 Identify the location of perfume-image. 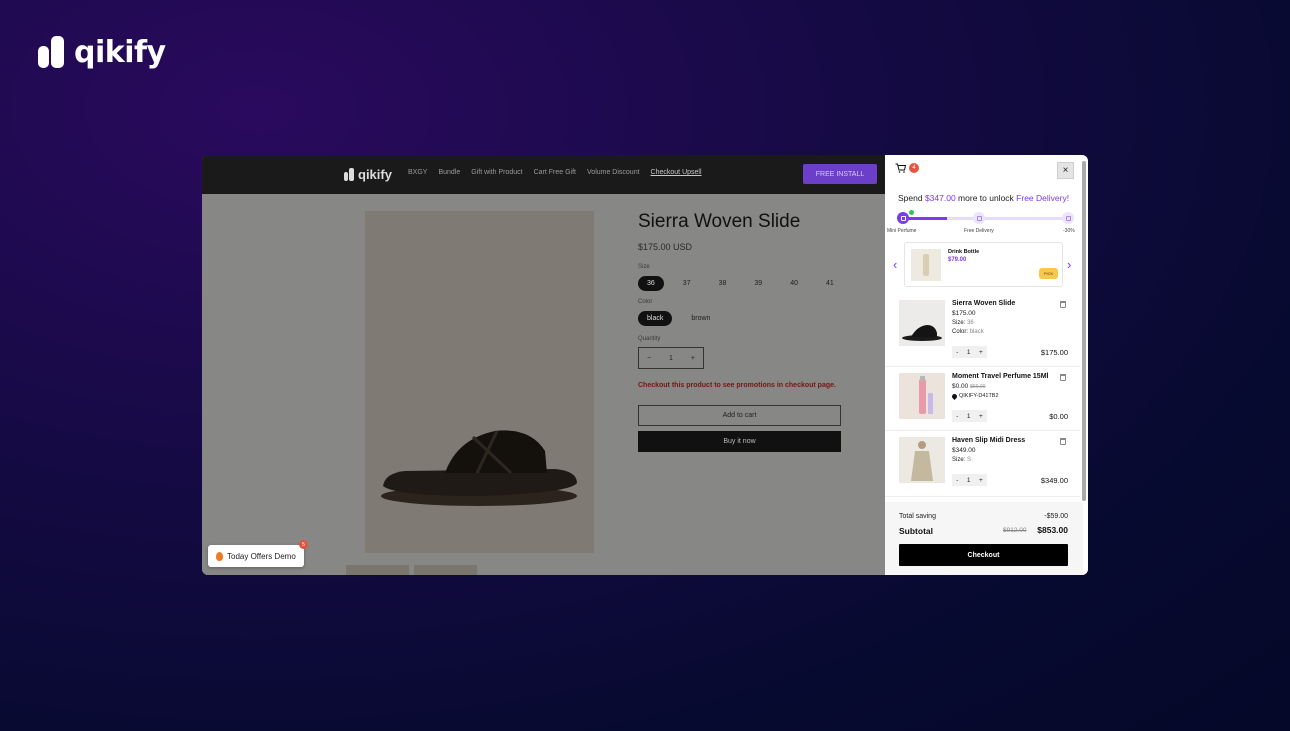
(922, 396).